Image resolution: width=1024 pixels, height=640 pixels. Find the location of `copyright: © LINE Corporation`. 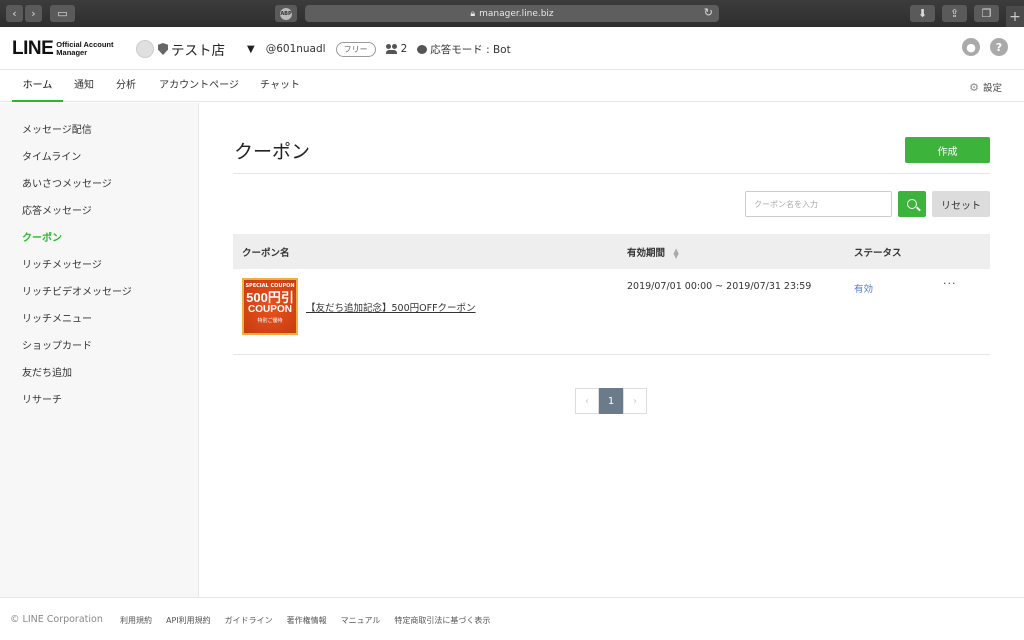

copyright: © LINE Corporation is located at coordinates (56, 619).